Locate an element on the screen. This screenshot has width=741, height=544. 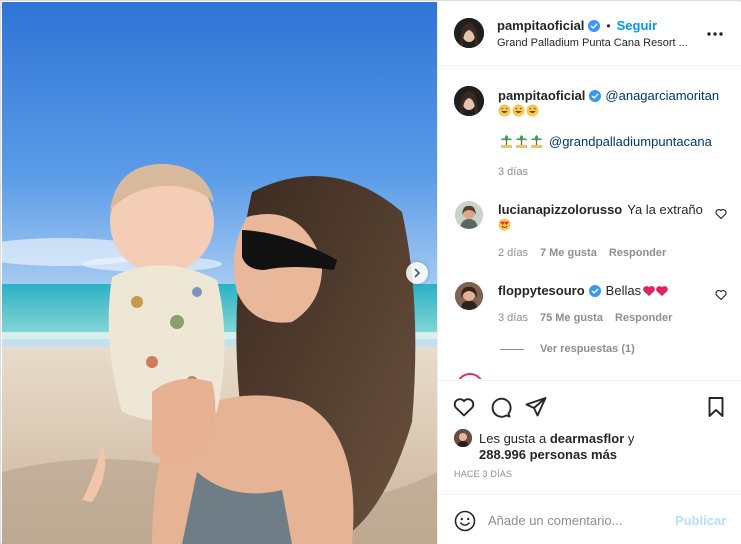
caption-location-mention: @grandpalladiumpuntacana is located at coordinates (630, 141).